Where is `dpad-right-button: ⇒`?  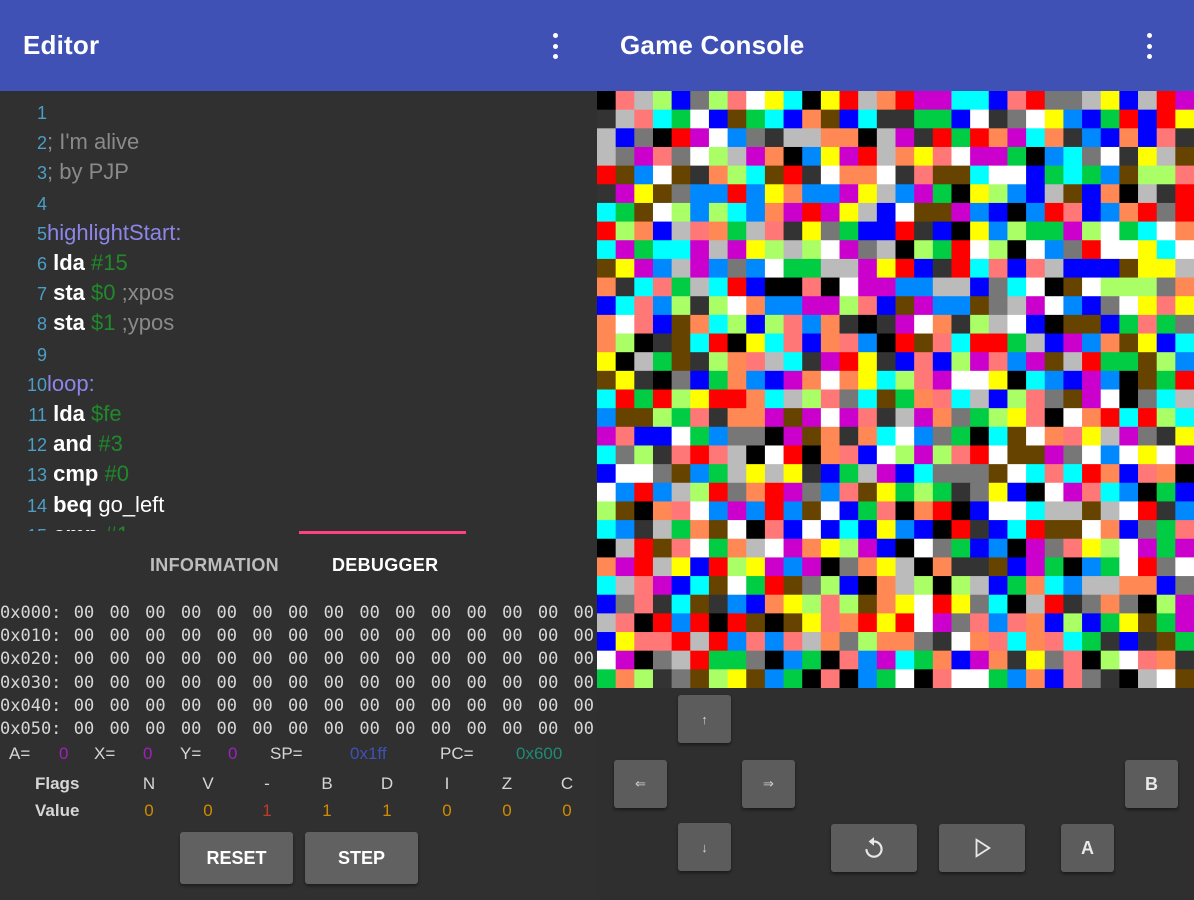
dpad-right-button: ⇒ is located at coordinates (768, 784).